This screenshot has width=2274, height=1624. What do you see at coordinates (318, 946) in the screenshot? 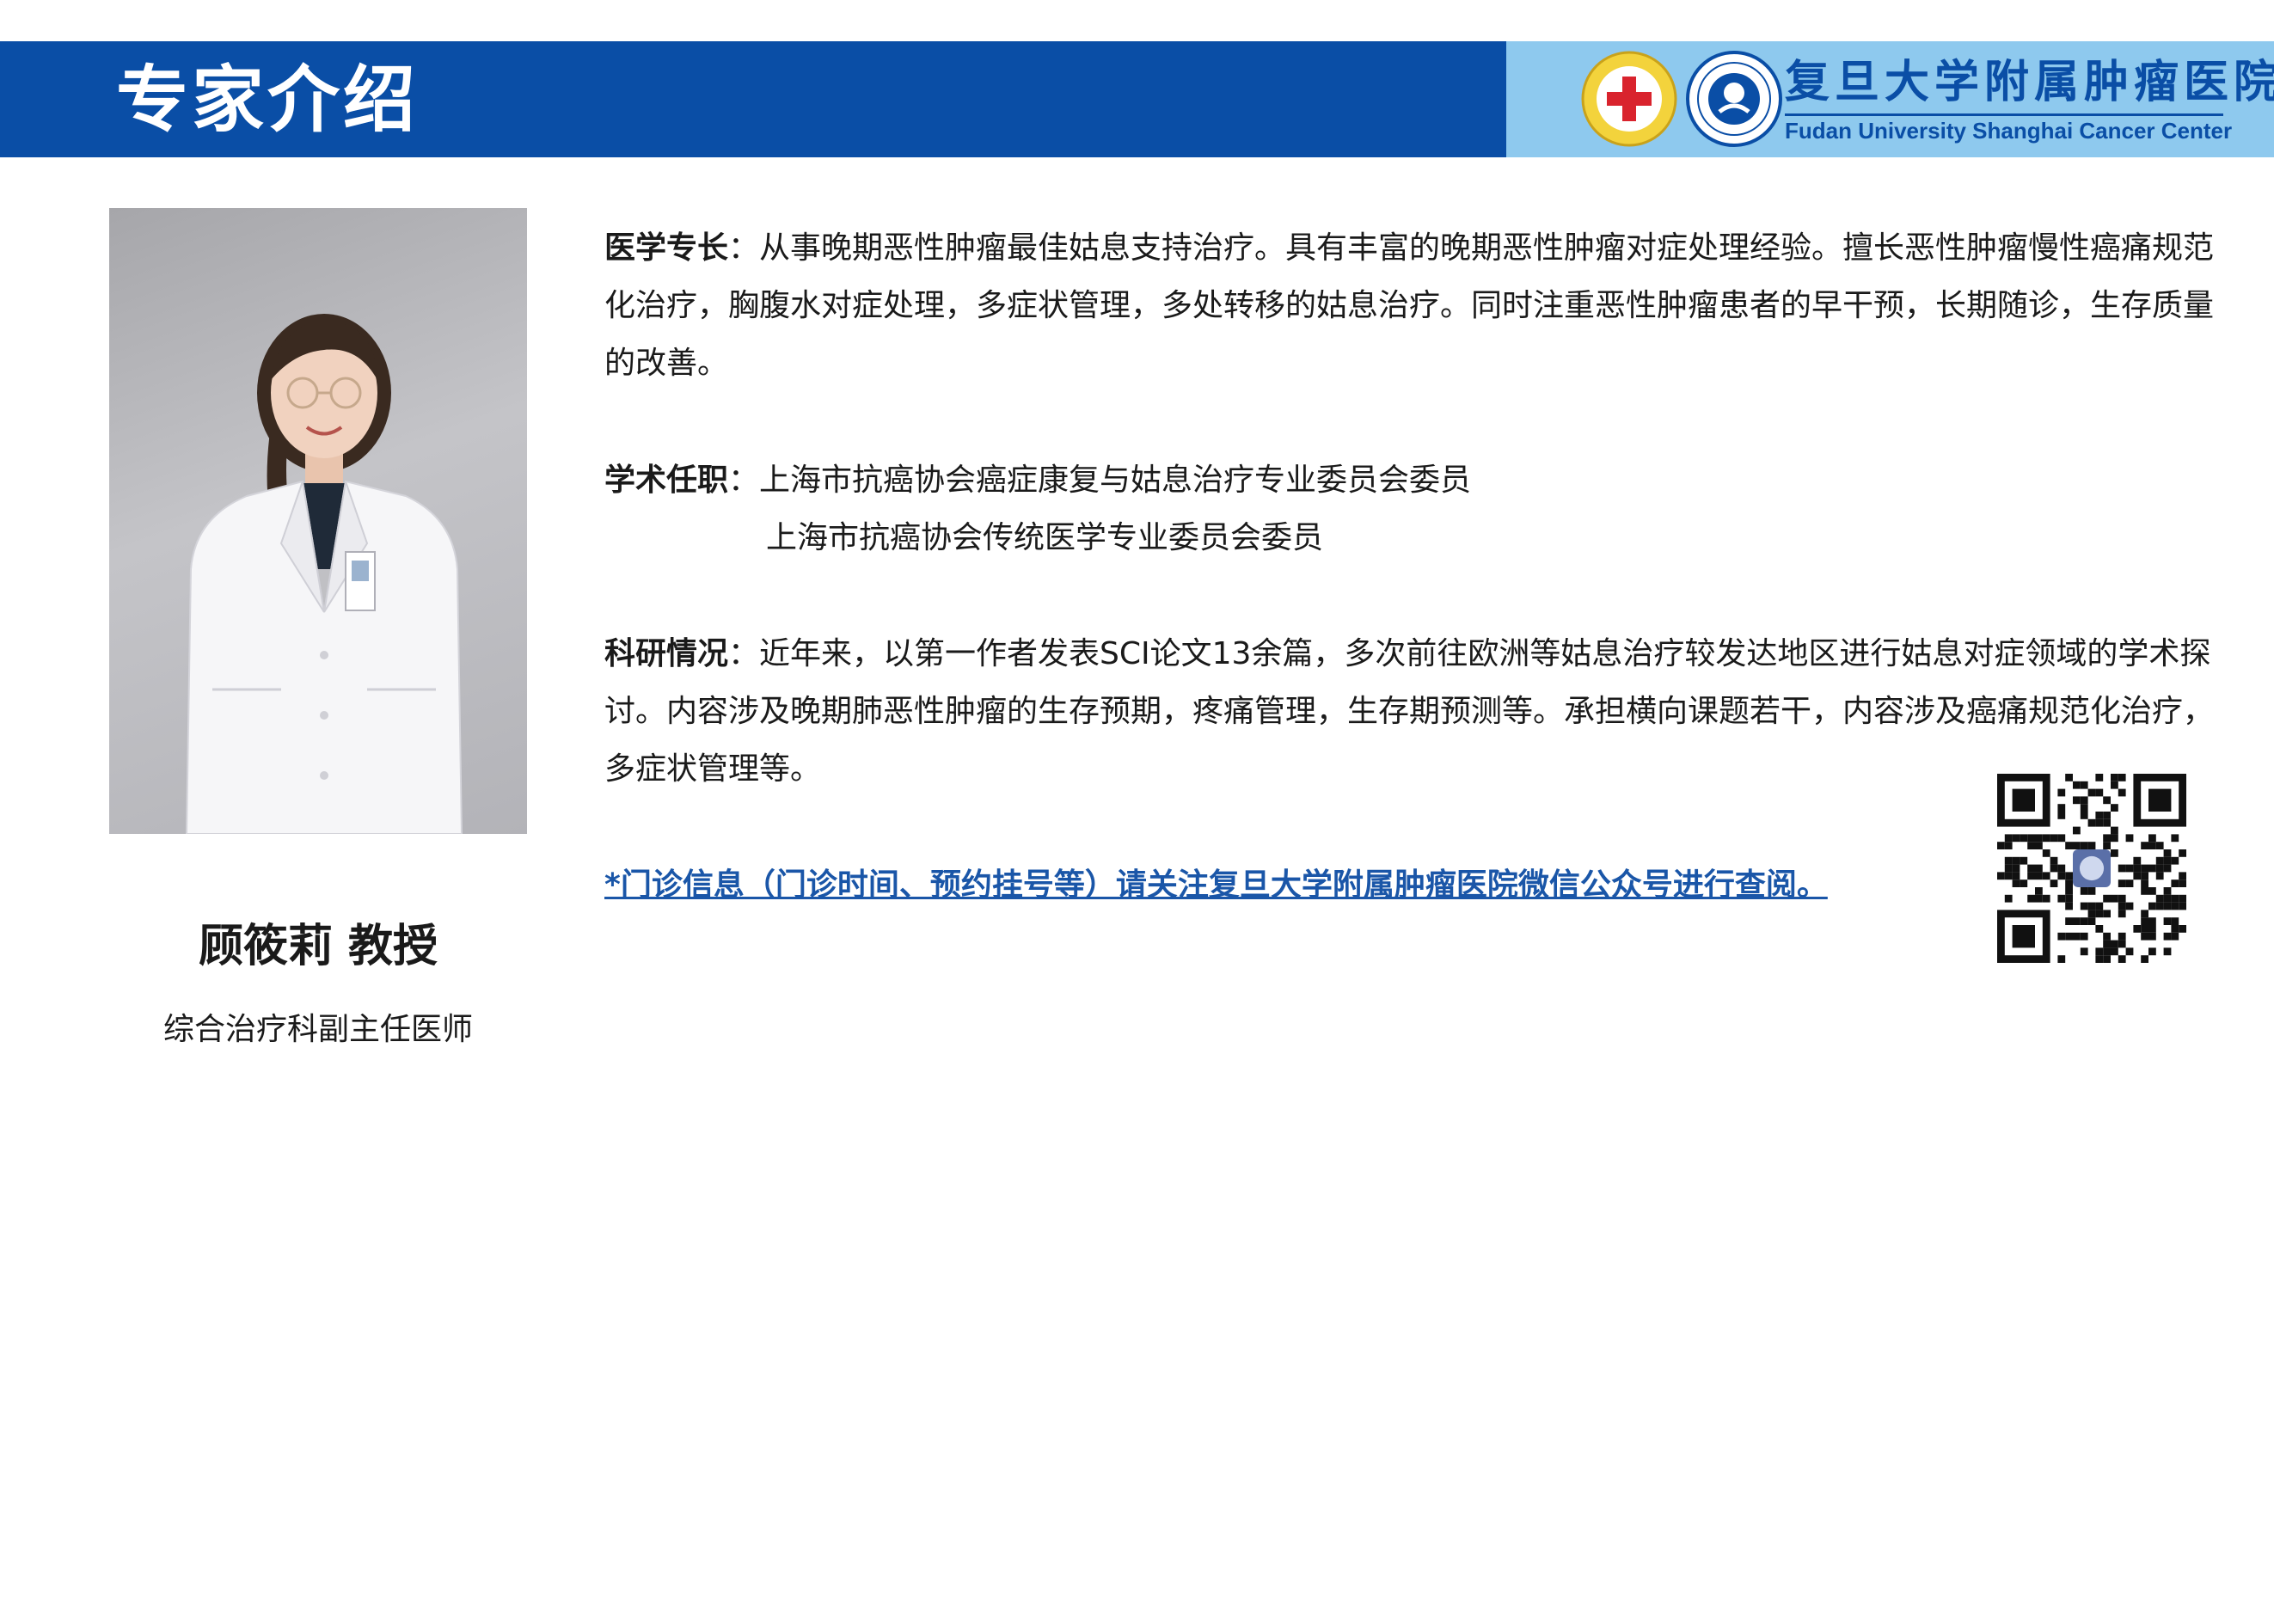
I see `expert-name: 顾筱莉 教授` at bounding box center [318, 946].